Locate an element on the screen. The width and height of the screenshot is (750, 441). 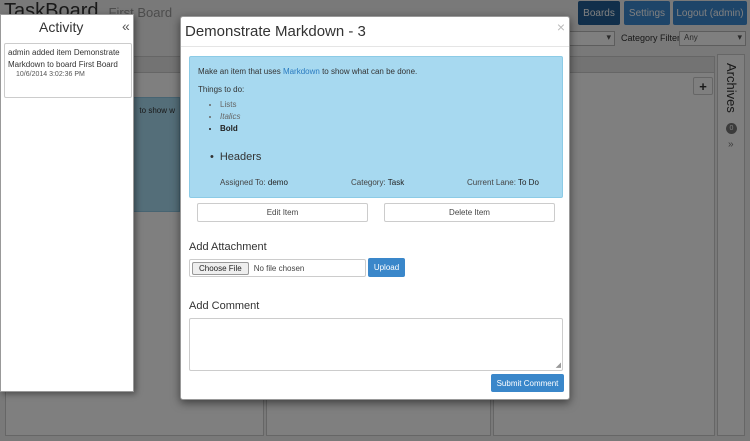
todo-item: Bold is located at coordinates (230, 129).